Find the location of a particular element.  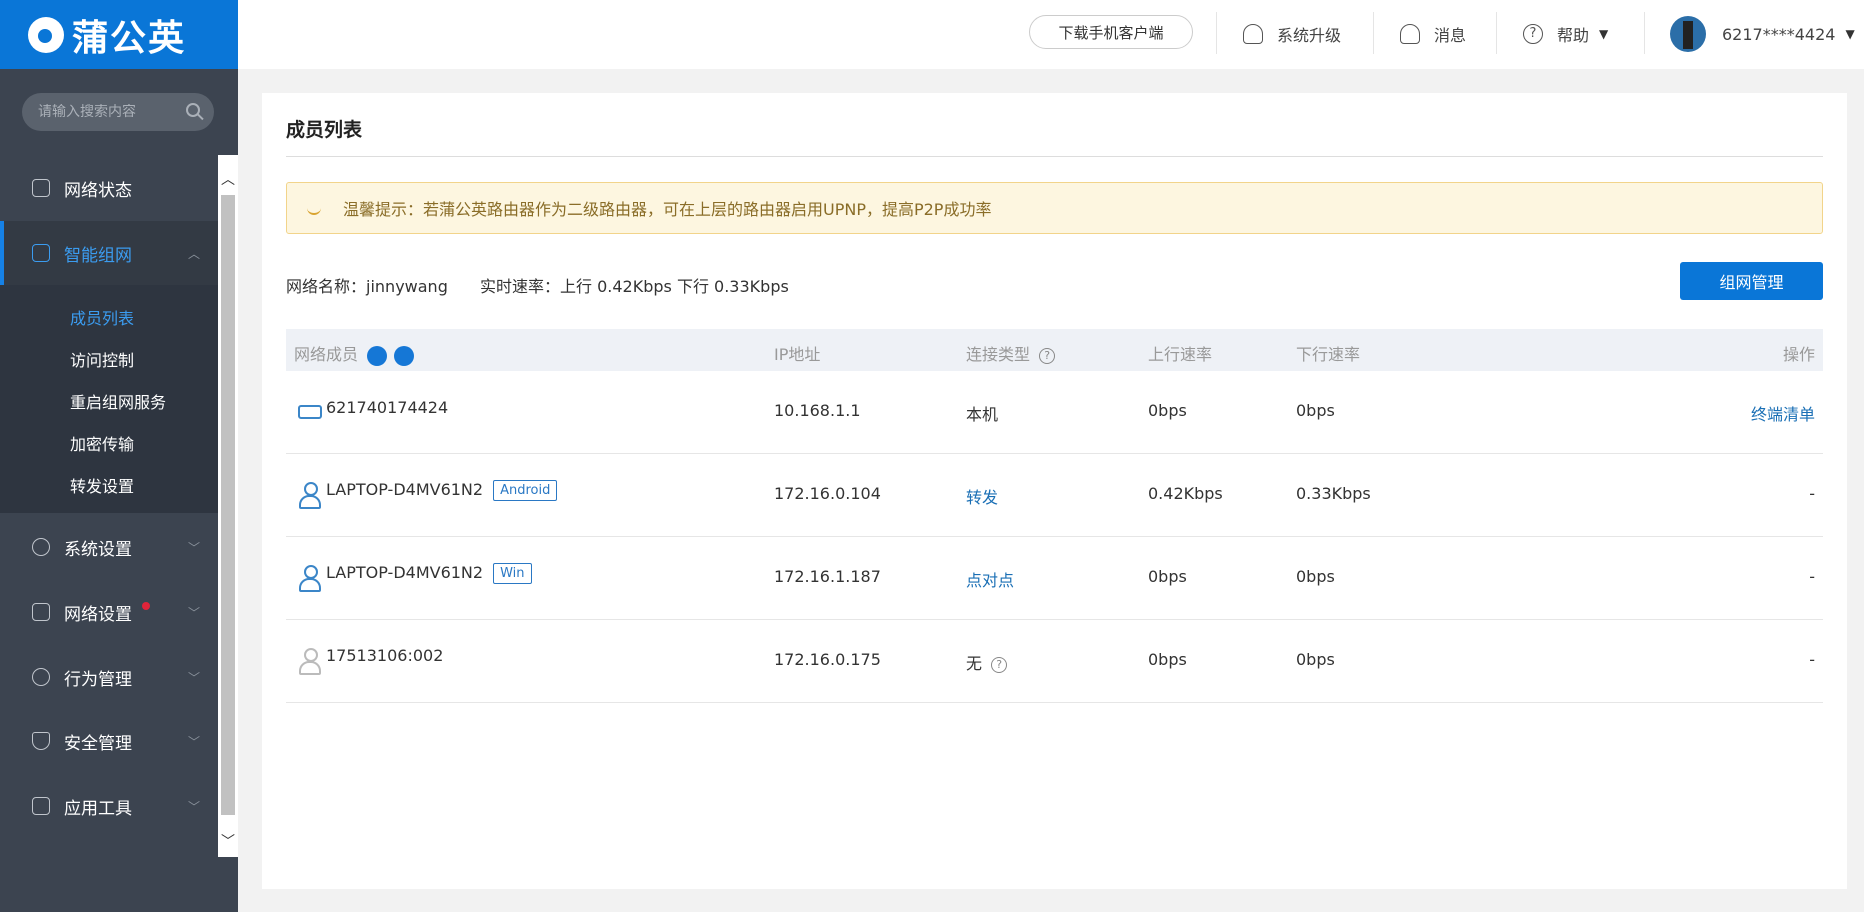

smart-network-submenu: 成员列表 访问控制 重启组网服务 加密传输 转发设置 is located at coordinates (109, 399).